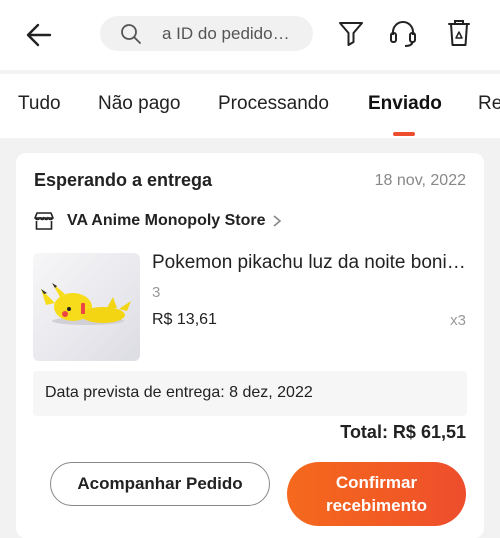  I want to click on product-quantity: x3, so click(458, 320).